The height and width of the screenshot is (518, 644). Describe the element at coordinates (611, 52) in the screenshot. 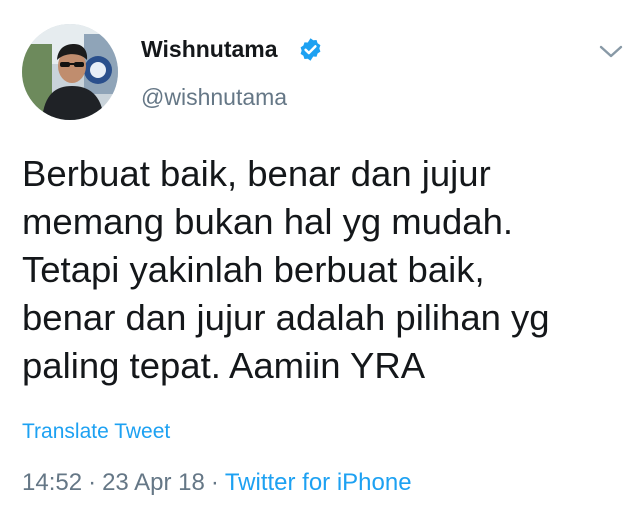

I see `chevron-down-icon` at that location.